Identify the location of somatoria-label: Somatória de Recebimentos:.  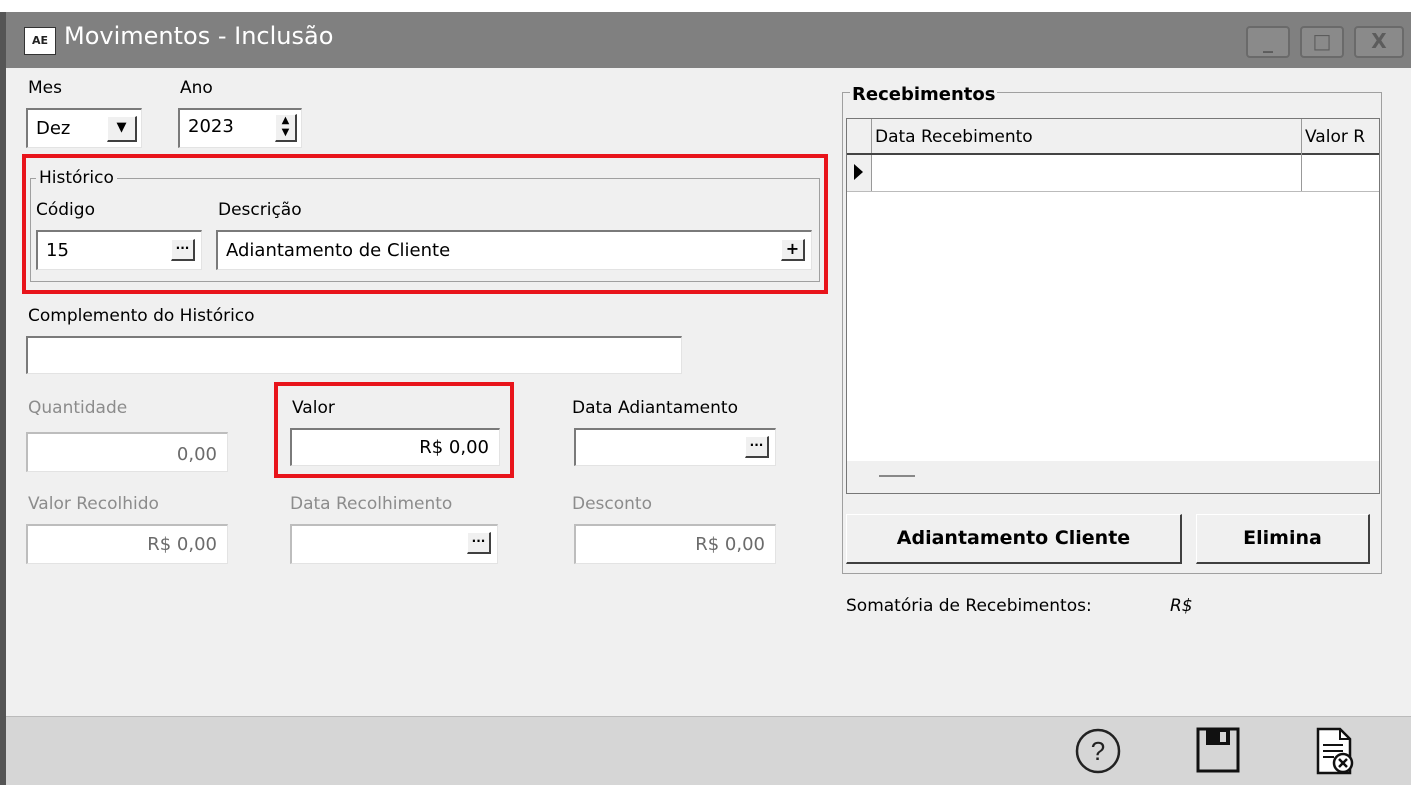
(969, 606).